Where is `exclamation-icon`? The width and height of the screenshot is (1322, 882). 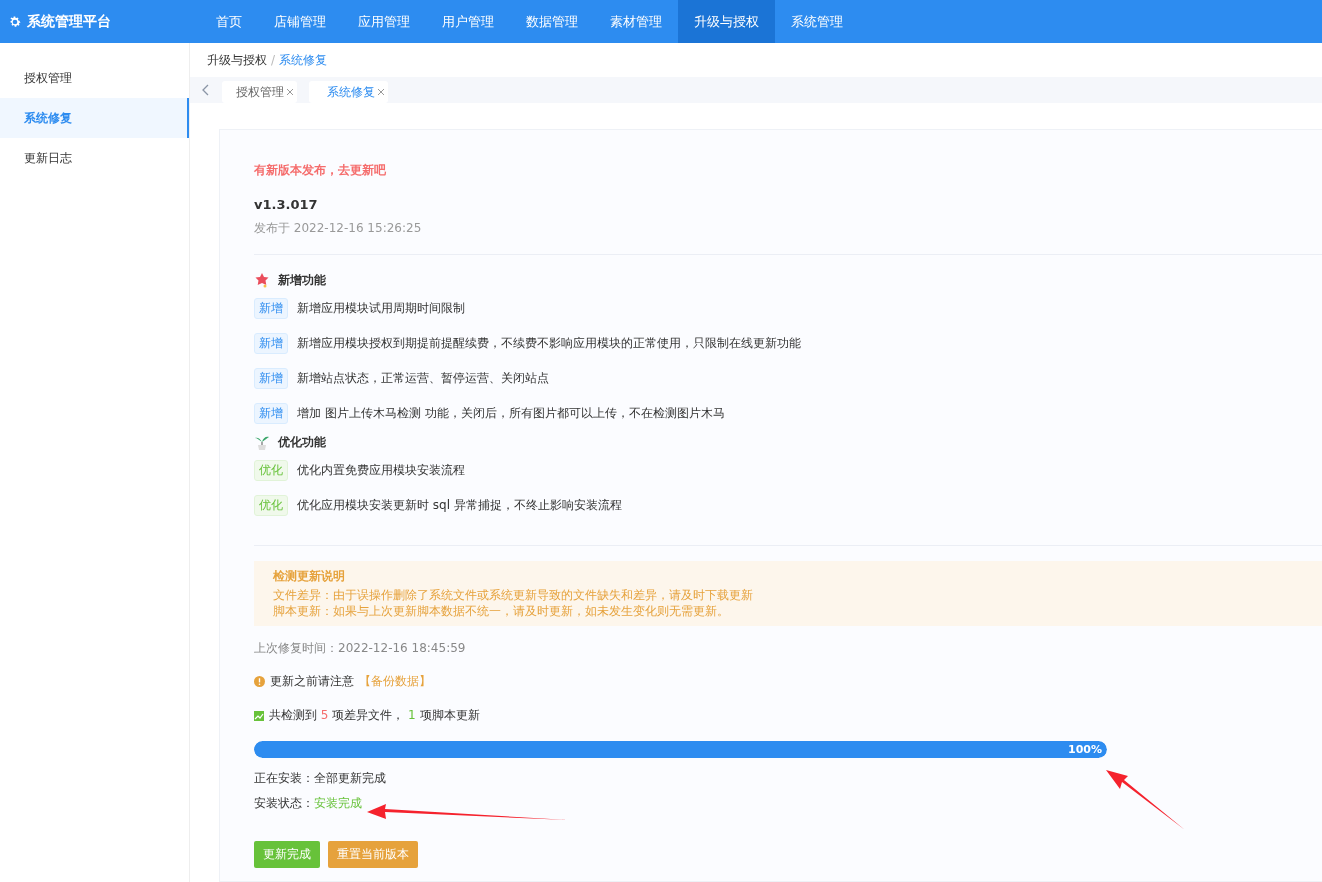 exclamation-icon is located at coordinates (259, 681).